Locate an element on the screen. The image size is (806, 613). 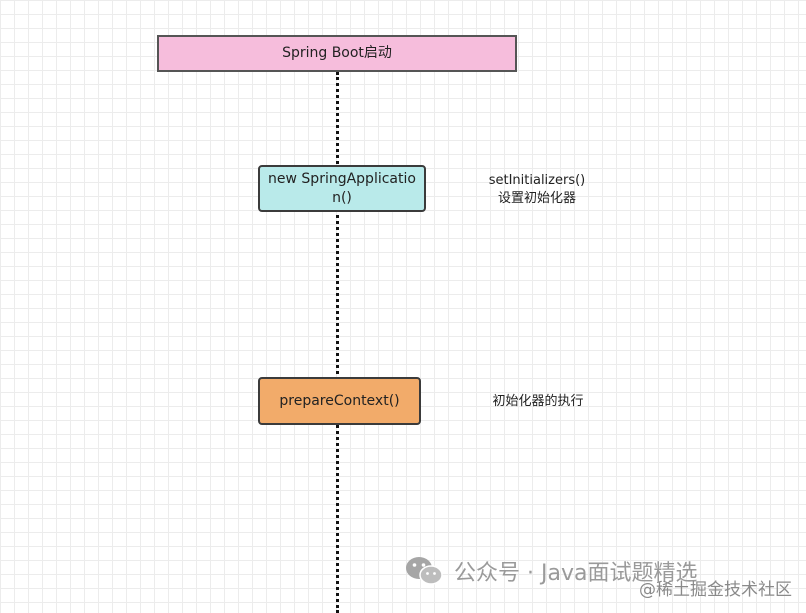
watermark-subtext: @稀土掘金技术社区 is located at coordinates (715, 590).